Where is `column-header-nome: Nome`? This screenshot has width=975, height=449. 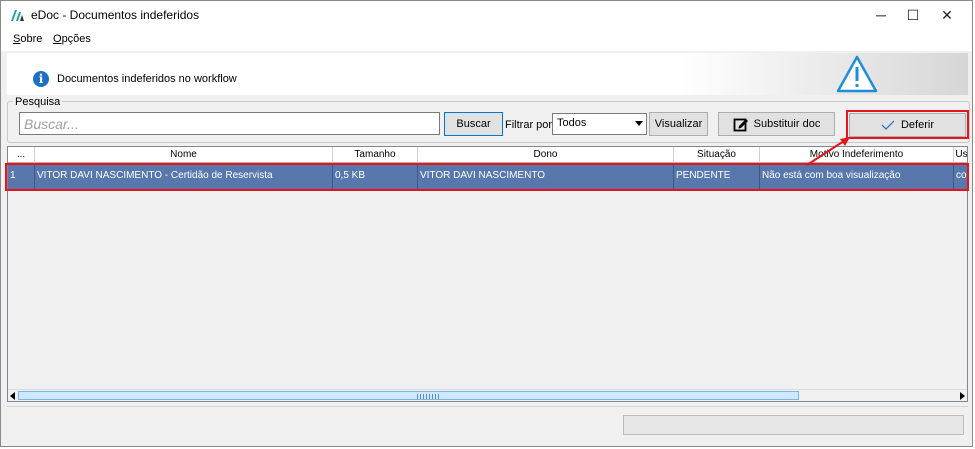 column-header-nome: Nome is located at coordinates (184, 155).